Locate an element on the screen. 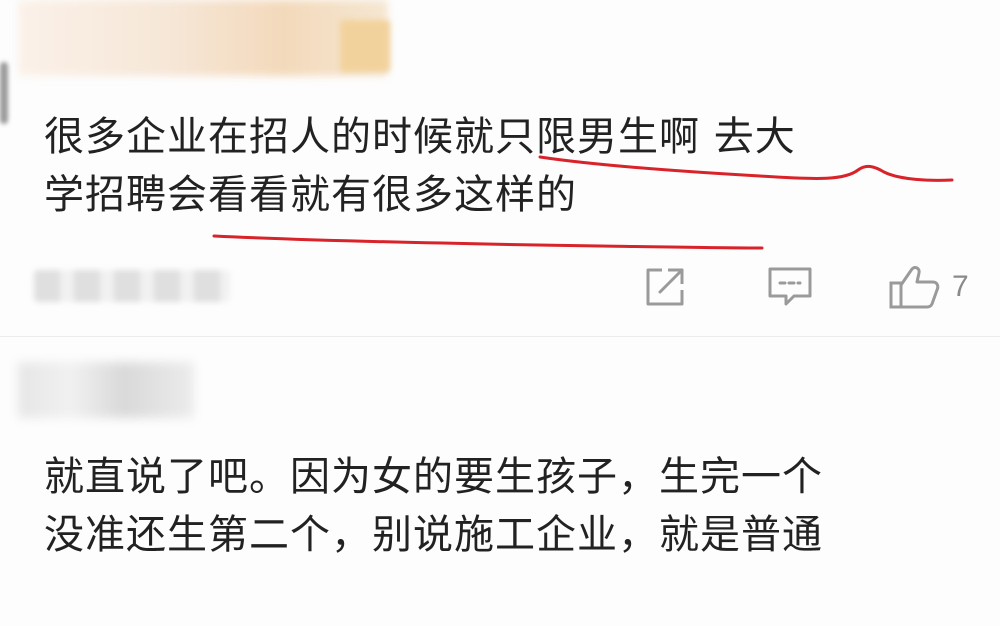  comment-divider is located at coordinates (500, 336).